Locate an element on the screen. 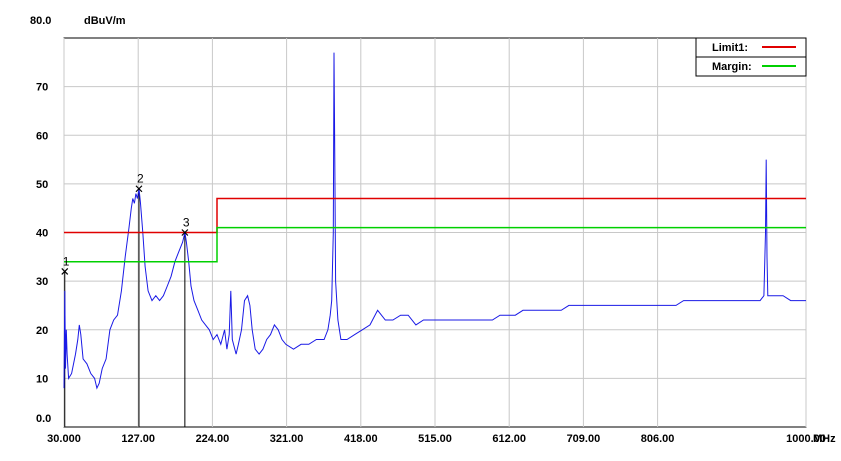  y-tick-label-6: 70 is located at coordinates (42, 88).